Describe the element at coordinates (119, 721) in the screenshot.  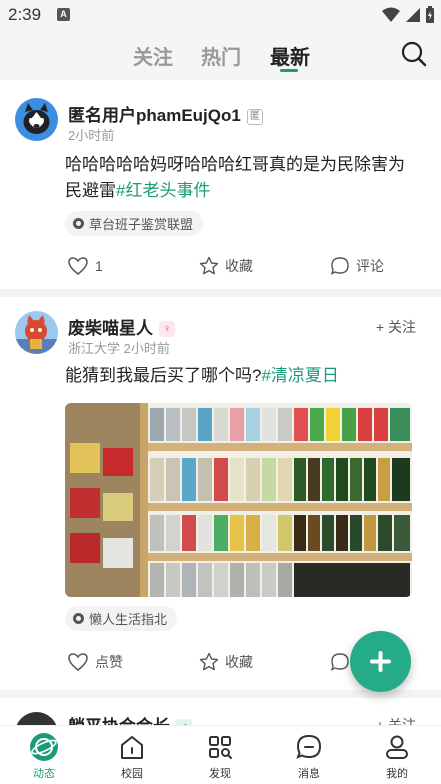
I see `author-name-text: 躺平协会会长` at that location.